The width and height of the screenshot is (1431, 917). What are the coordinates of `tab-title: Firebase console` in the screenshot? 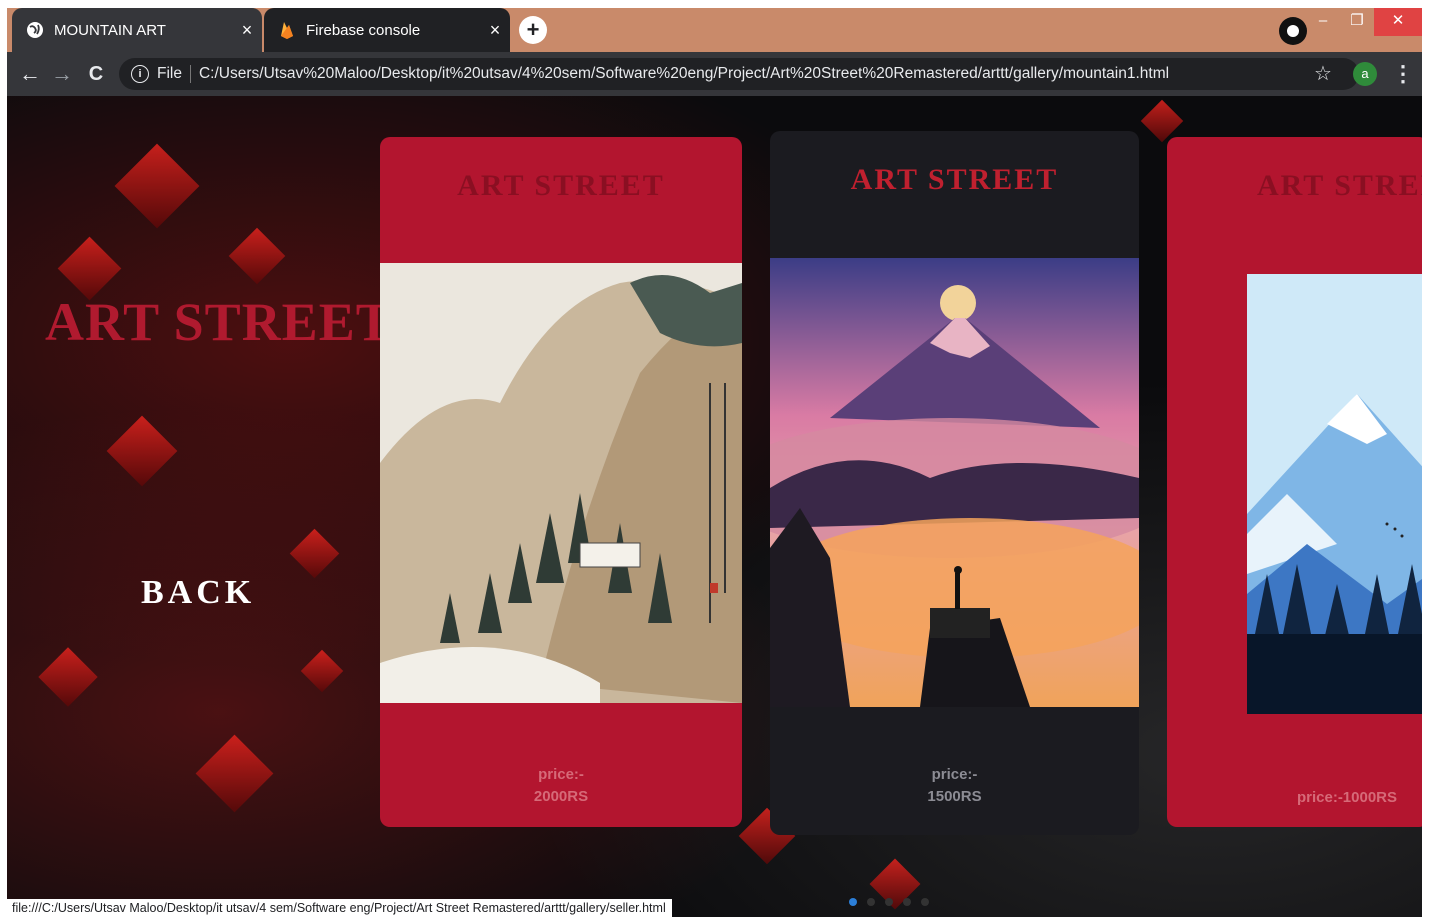 It's located at (363, 30).